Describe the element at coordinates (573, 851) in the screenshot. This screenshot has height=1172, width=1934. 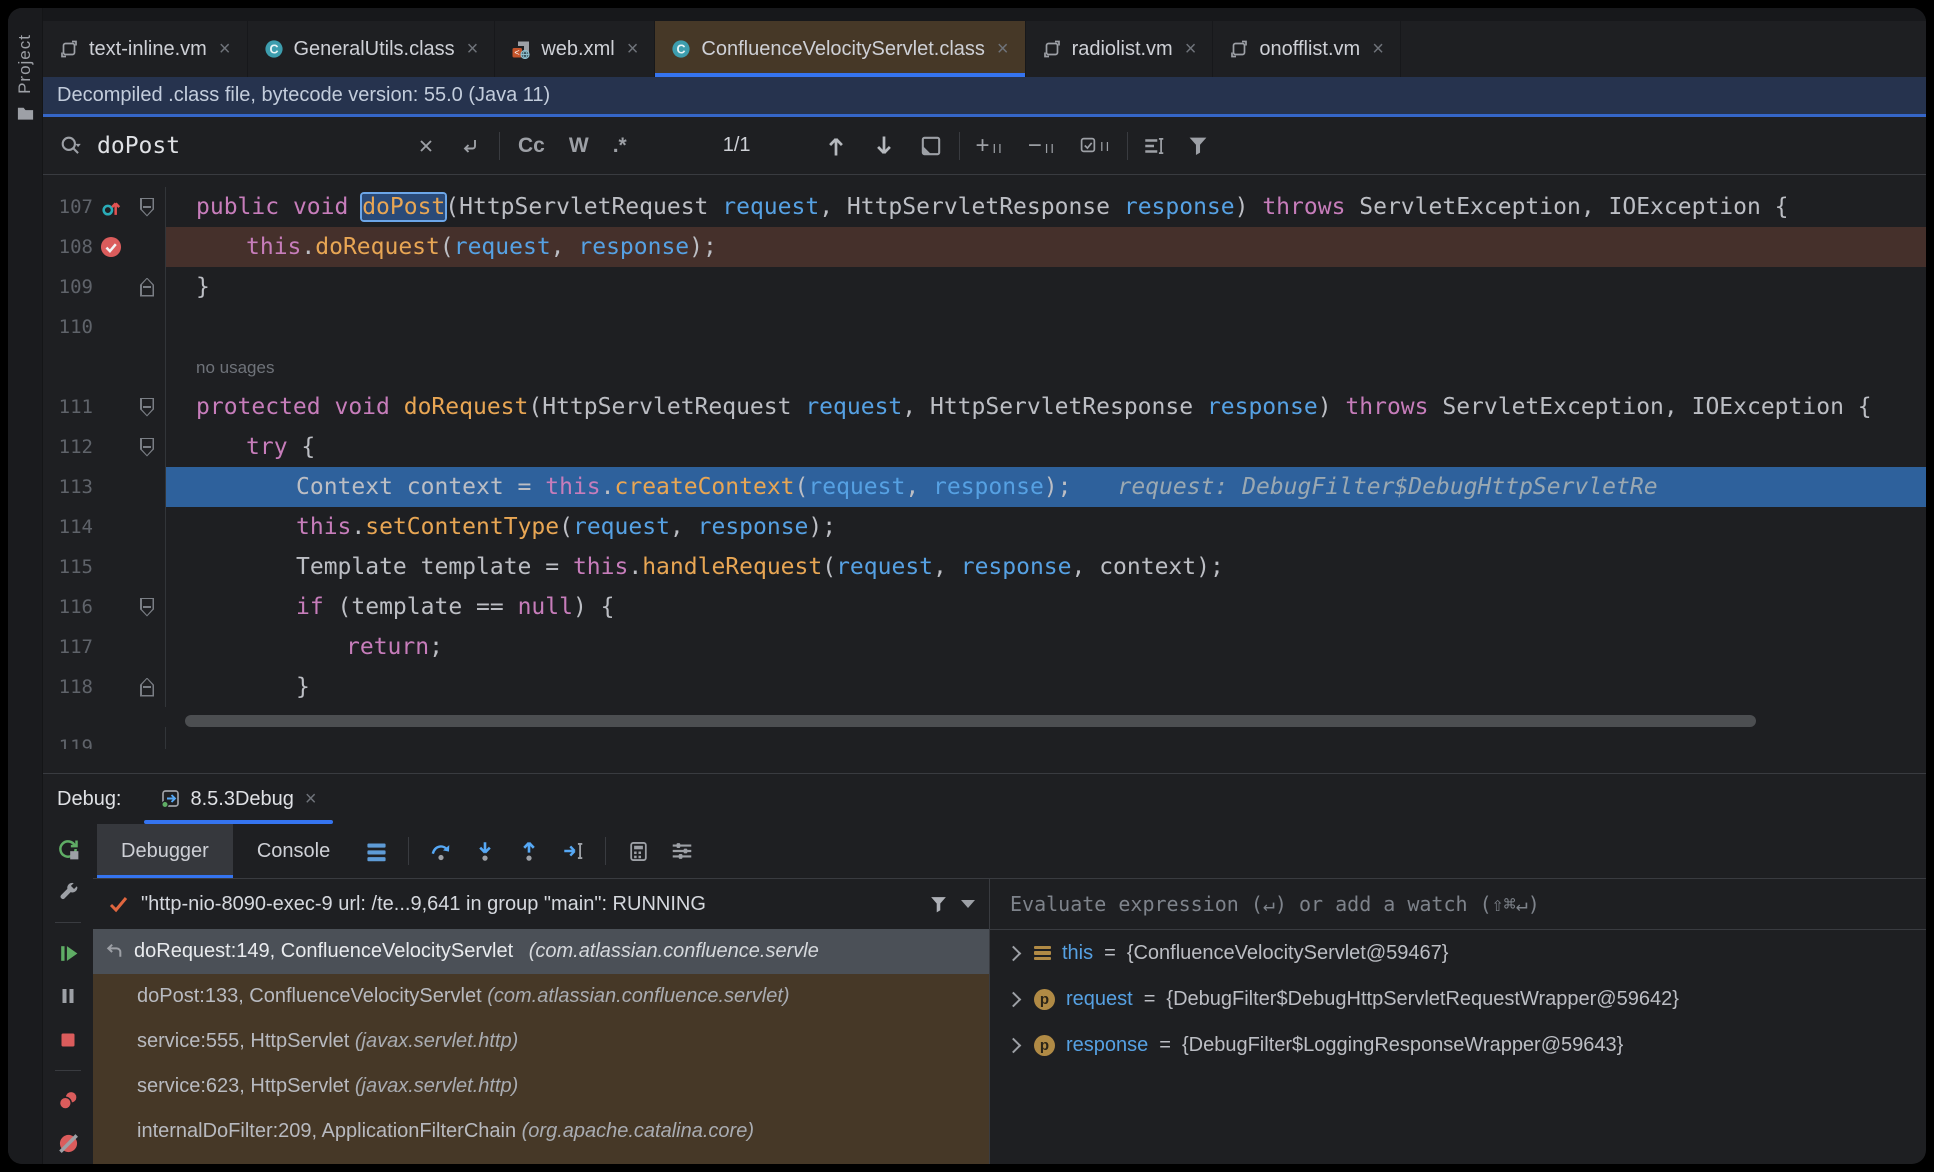
I see `run-to-cursor-icon` at that location.